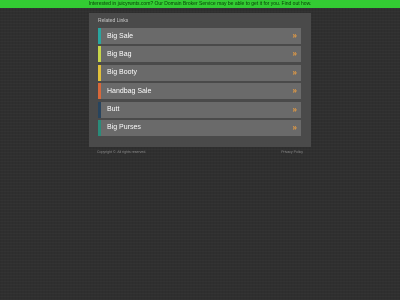 This screenshot has width=400, height=300. What do you see at coordinates (199, 127) in the screenshot?
I see `related-link-big-purses: Big Purses »` at bounding box center [199, 127].